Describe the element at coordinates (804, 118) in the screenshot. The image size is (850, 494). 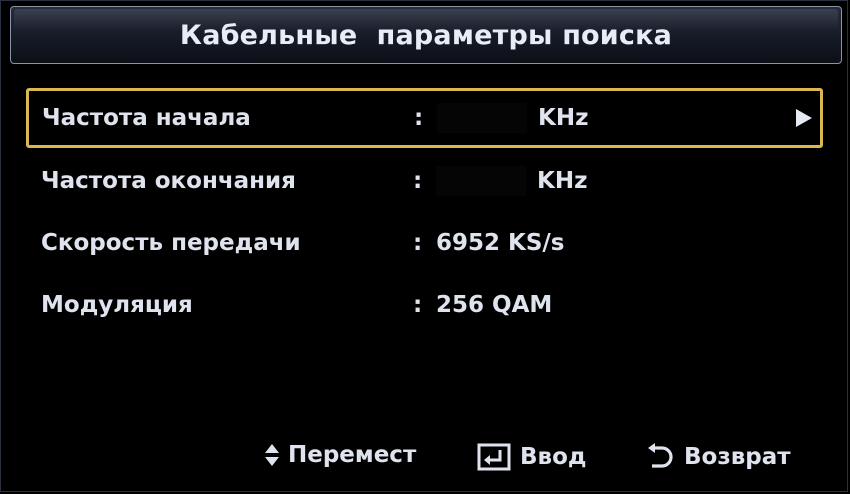
I see `arrow-right-icon` at that location.